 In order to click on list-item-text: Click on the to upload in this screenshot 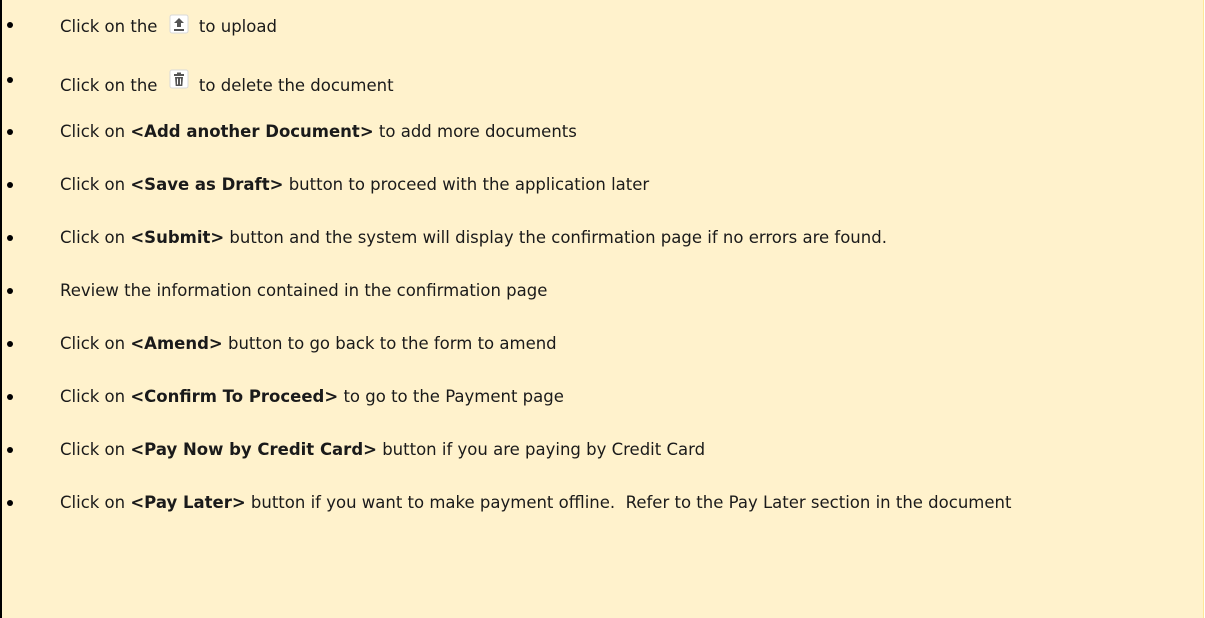, I will do `click(626, 25)`.